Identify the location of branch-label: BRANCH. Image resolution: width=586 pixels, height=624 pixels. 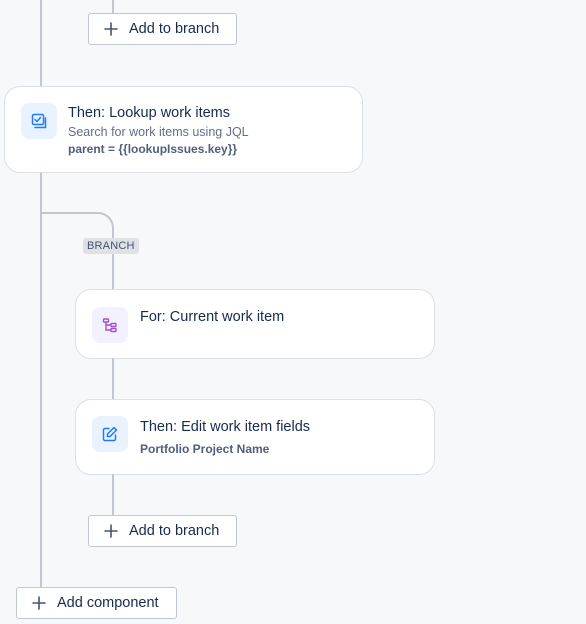
(111, 246).